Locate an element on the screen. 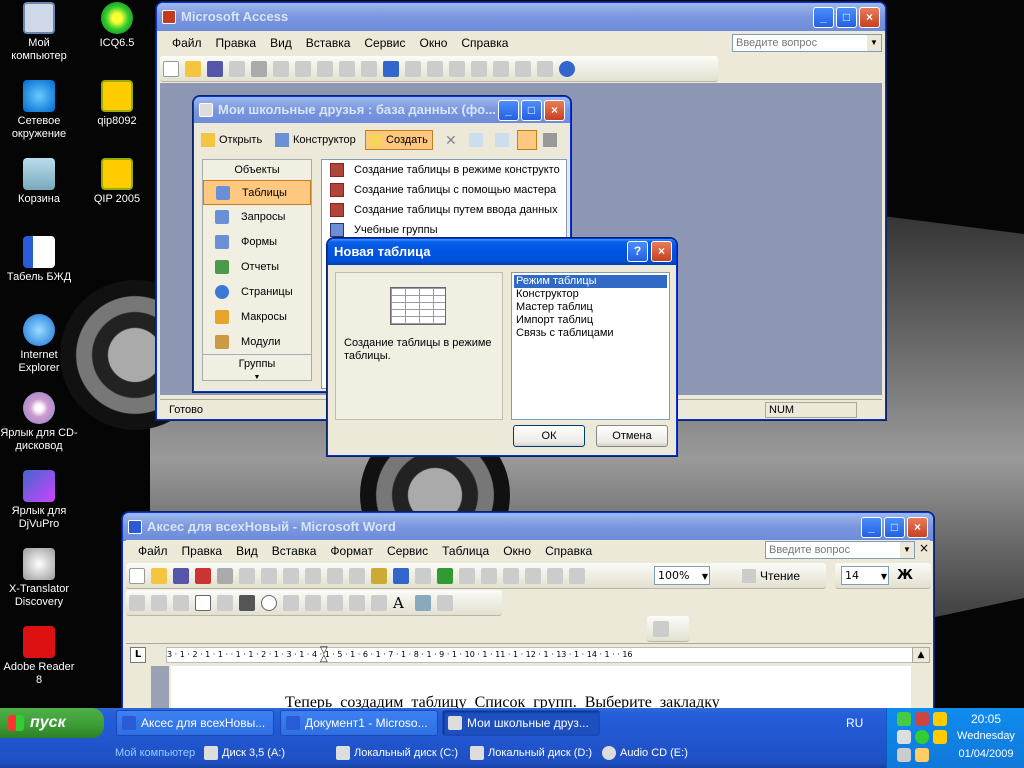  chevron-down-icon: ▼ is located at coordinates (874, 43).